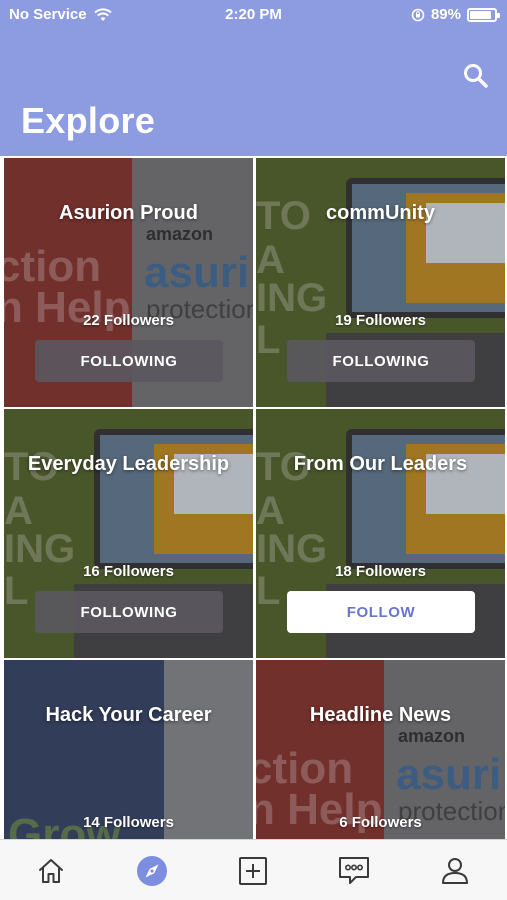 The width and height of the screenshot is (507, 900). I want to click on rotation-lock-icon, so click(418, 14).